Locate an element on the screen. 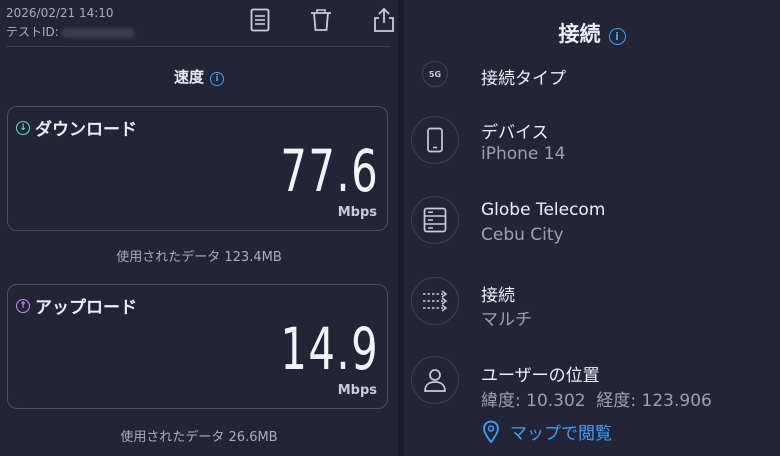 This screenshot has width=780, height=456. location-label: ユーザーの位置 is located at coordinates (540, 376).